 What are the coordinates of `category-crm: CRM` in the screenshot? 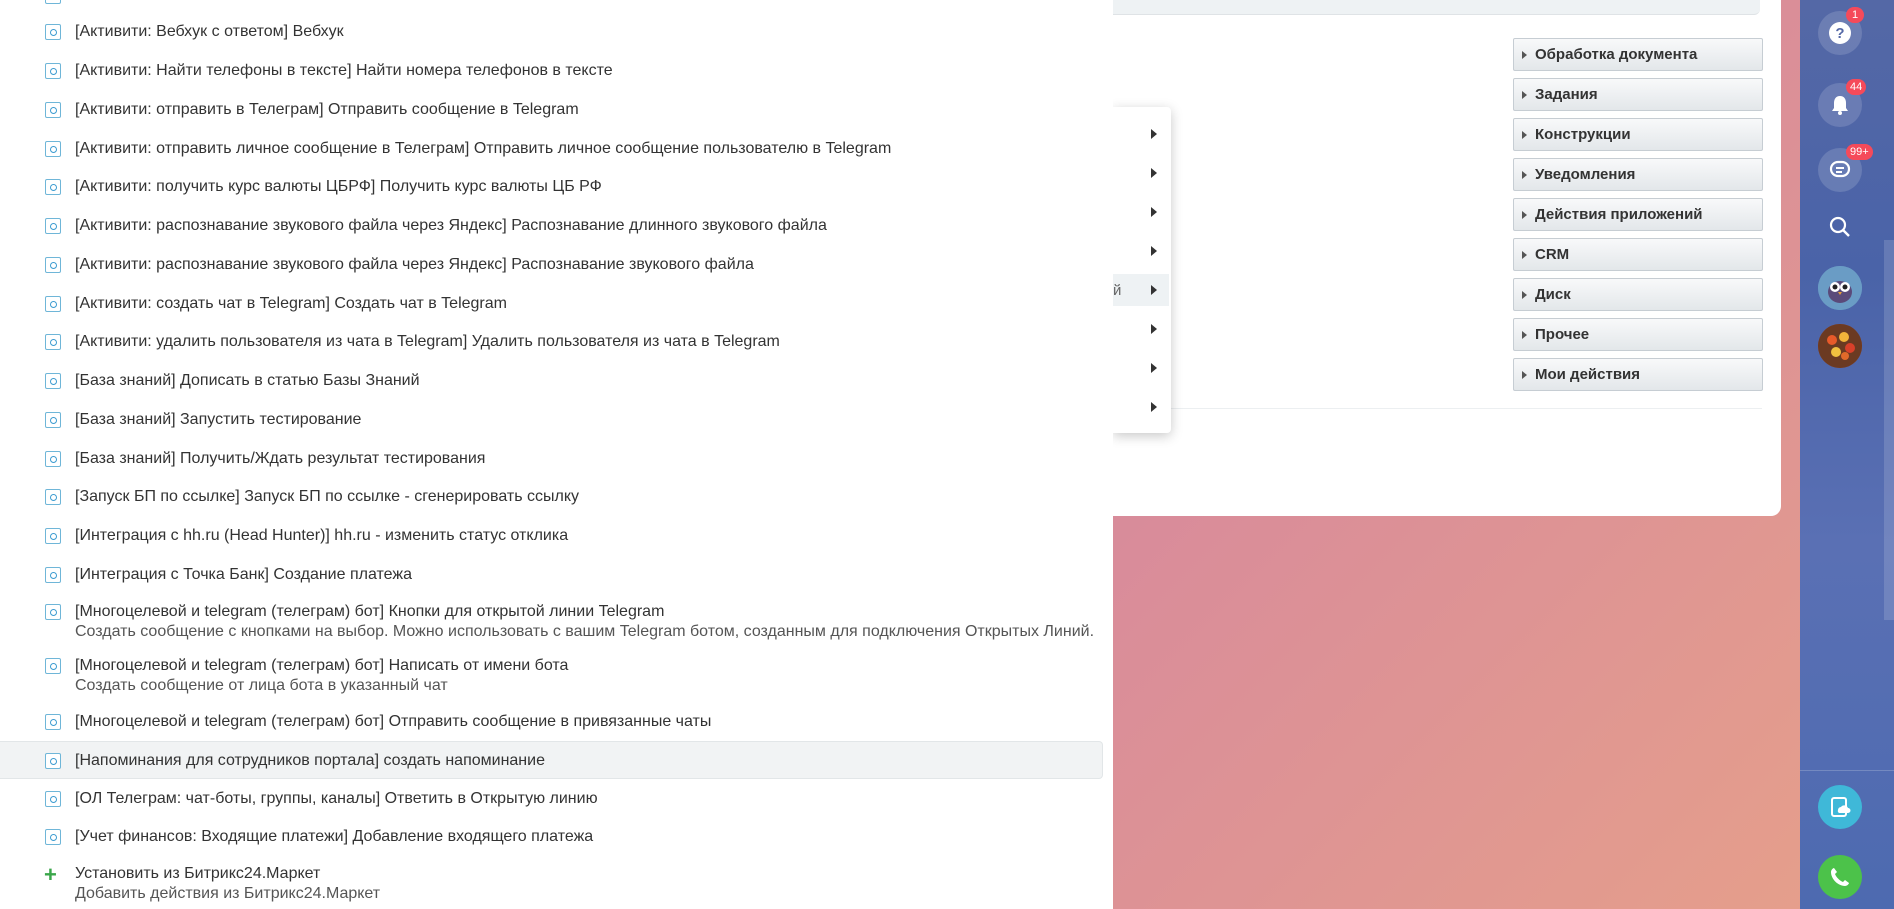 It's located at (1638, 254).